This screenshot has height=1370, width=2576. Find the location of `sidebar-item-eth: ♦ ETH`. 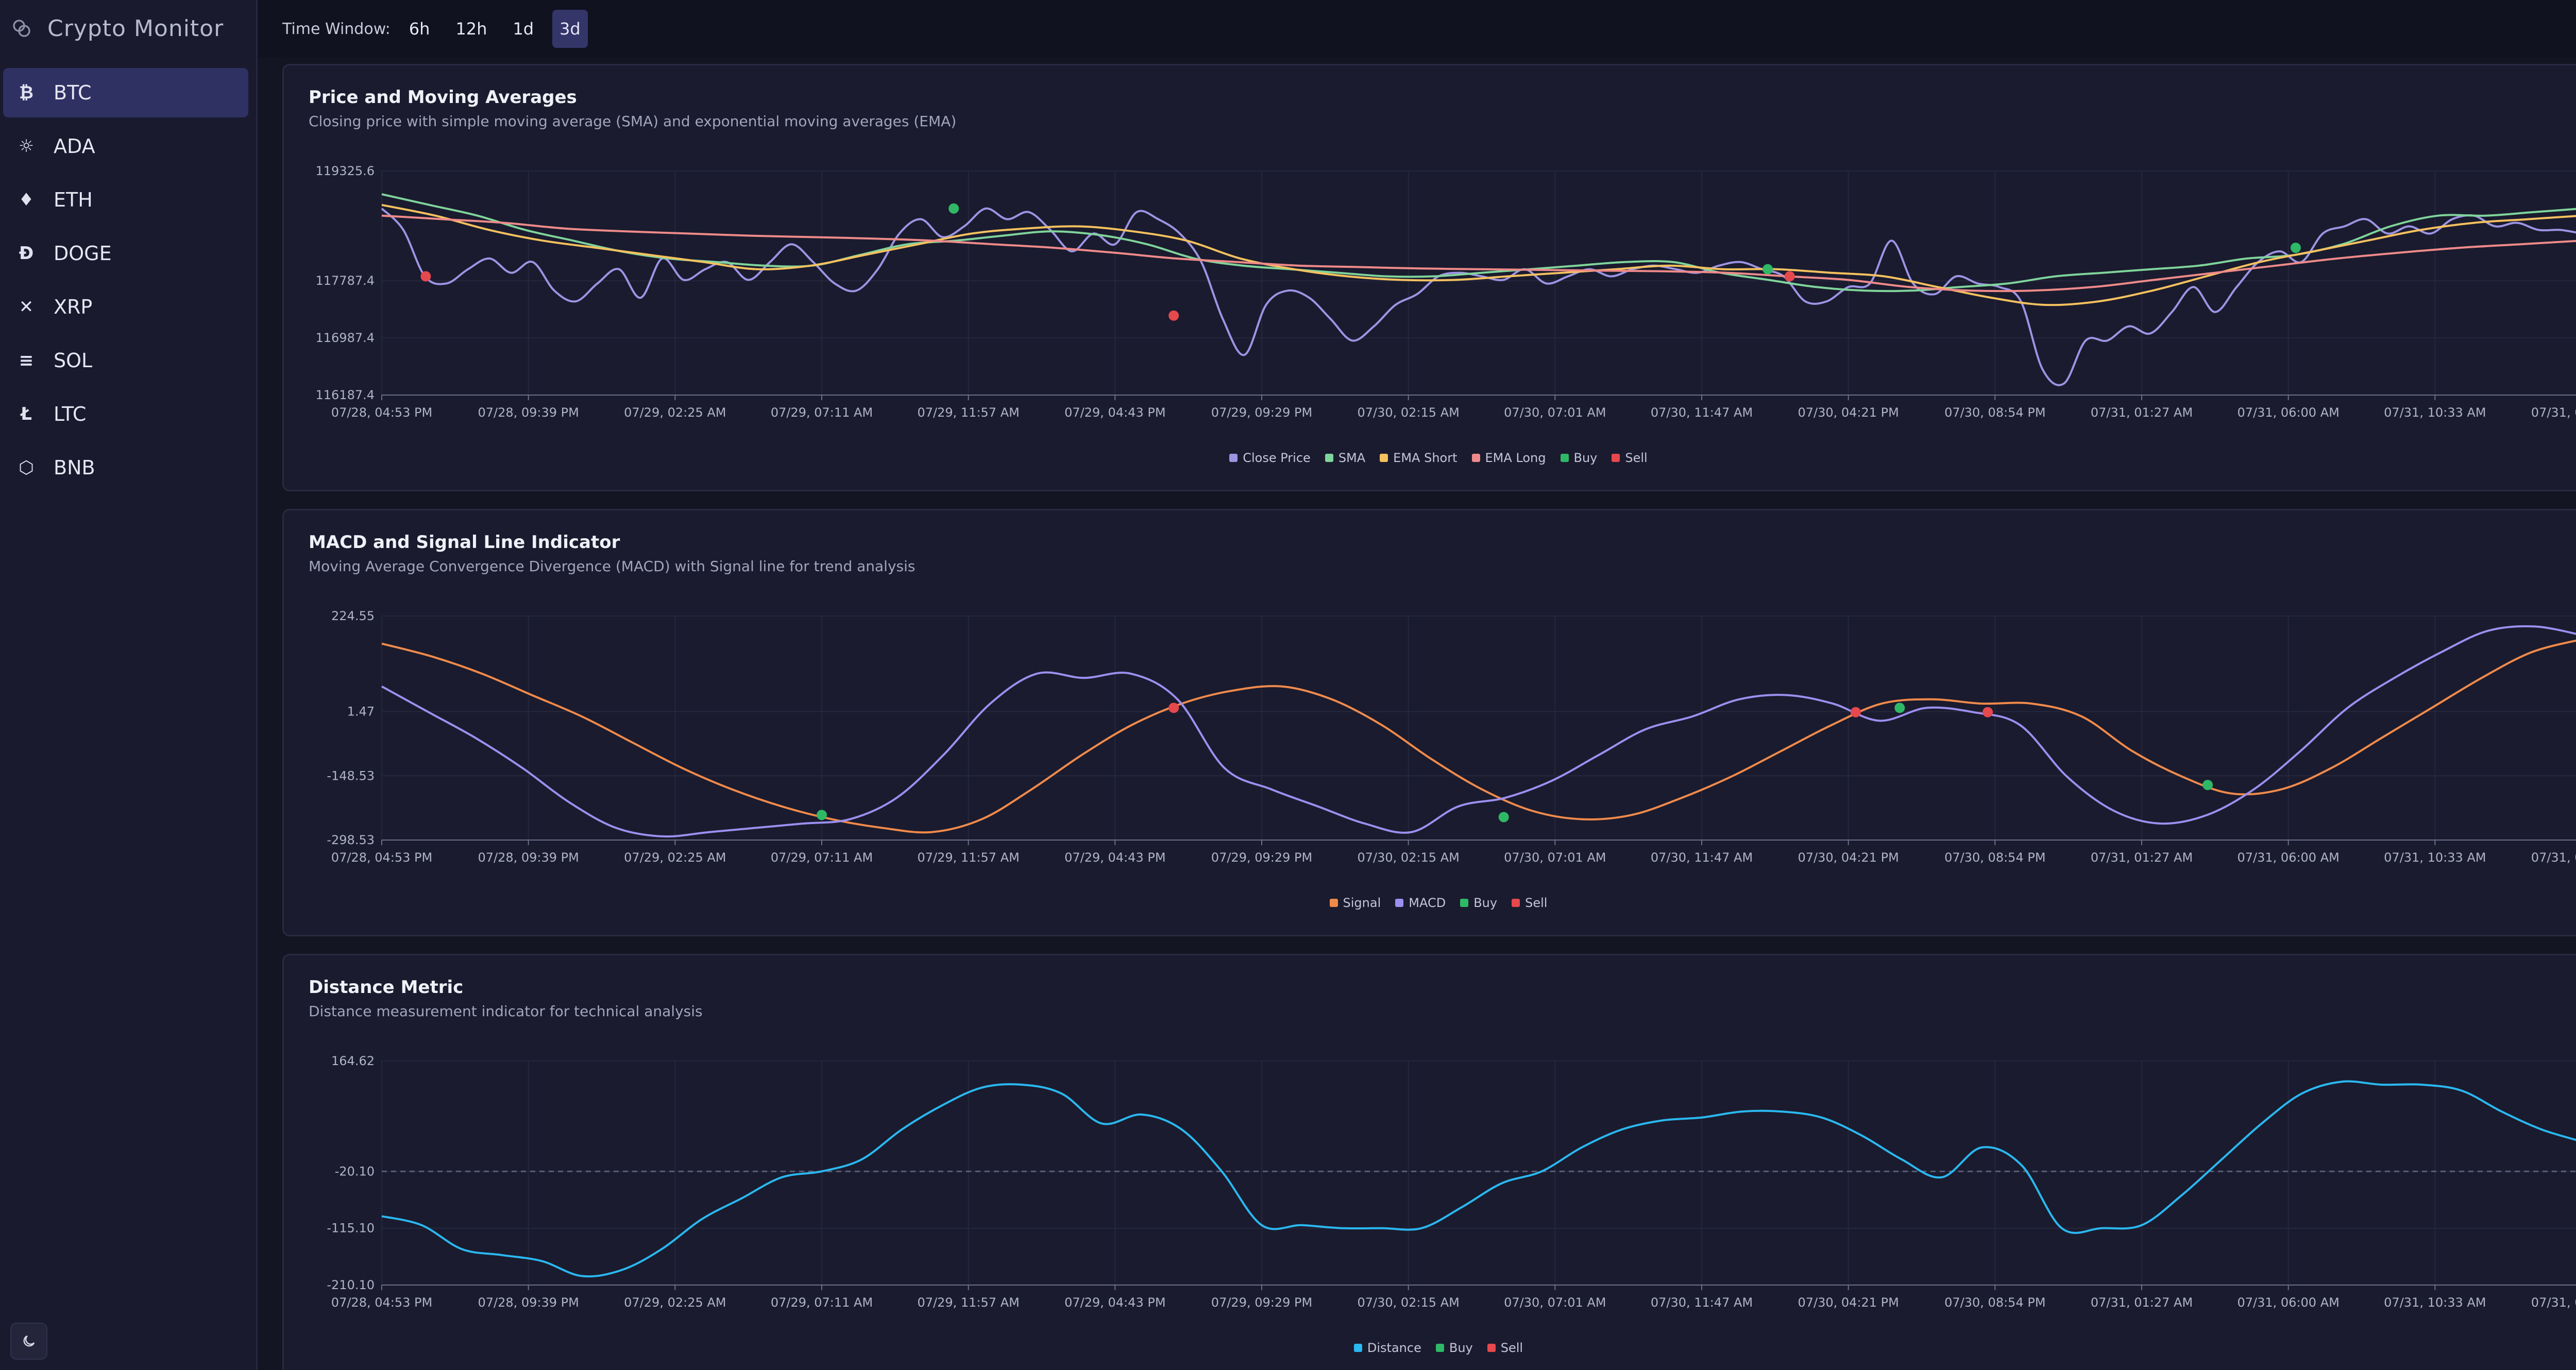

sidebar-item-eth: ♦ ETH is located at coordinates (125, 200).